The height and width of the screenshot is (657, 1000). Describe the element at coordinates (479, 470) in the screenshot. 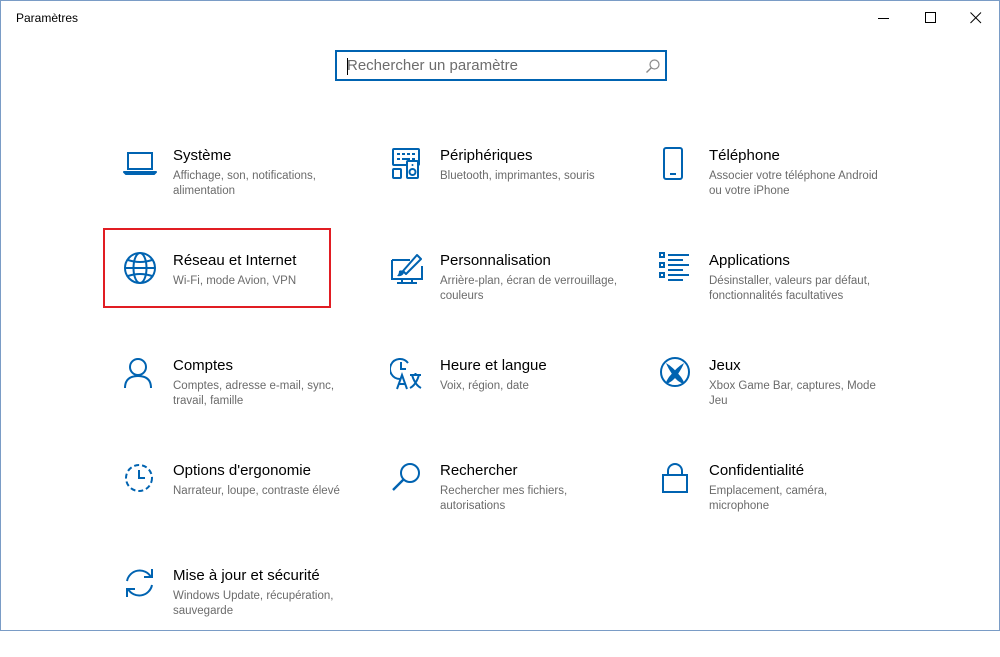

I see `item-title: Rechercher` at that location.